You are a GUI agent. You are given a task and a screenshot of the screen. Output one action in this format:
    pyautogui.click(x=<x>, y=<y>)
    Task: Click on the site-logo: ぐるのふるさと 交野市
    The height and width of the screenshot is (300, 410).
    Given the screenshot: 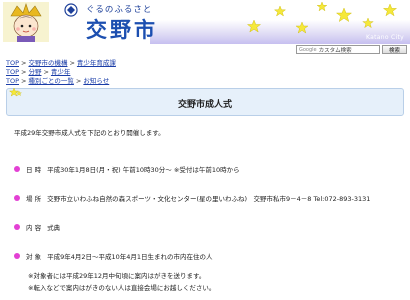 What is the action you would take?
    pyautogui.click(x=109, y=22)
    